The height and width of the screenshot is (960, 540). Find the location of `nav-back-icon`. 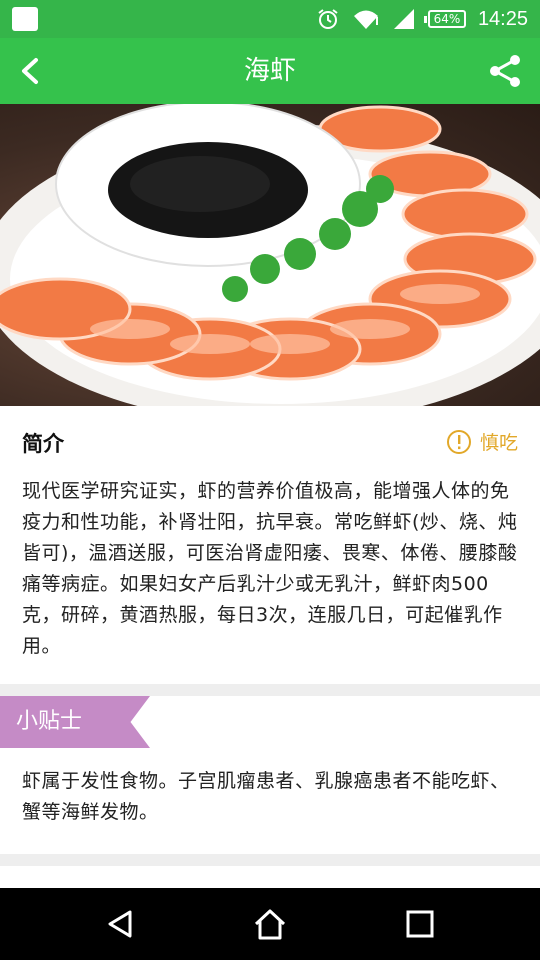

nav-back-icon is located at coordinates (120, 924).